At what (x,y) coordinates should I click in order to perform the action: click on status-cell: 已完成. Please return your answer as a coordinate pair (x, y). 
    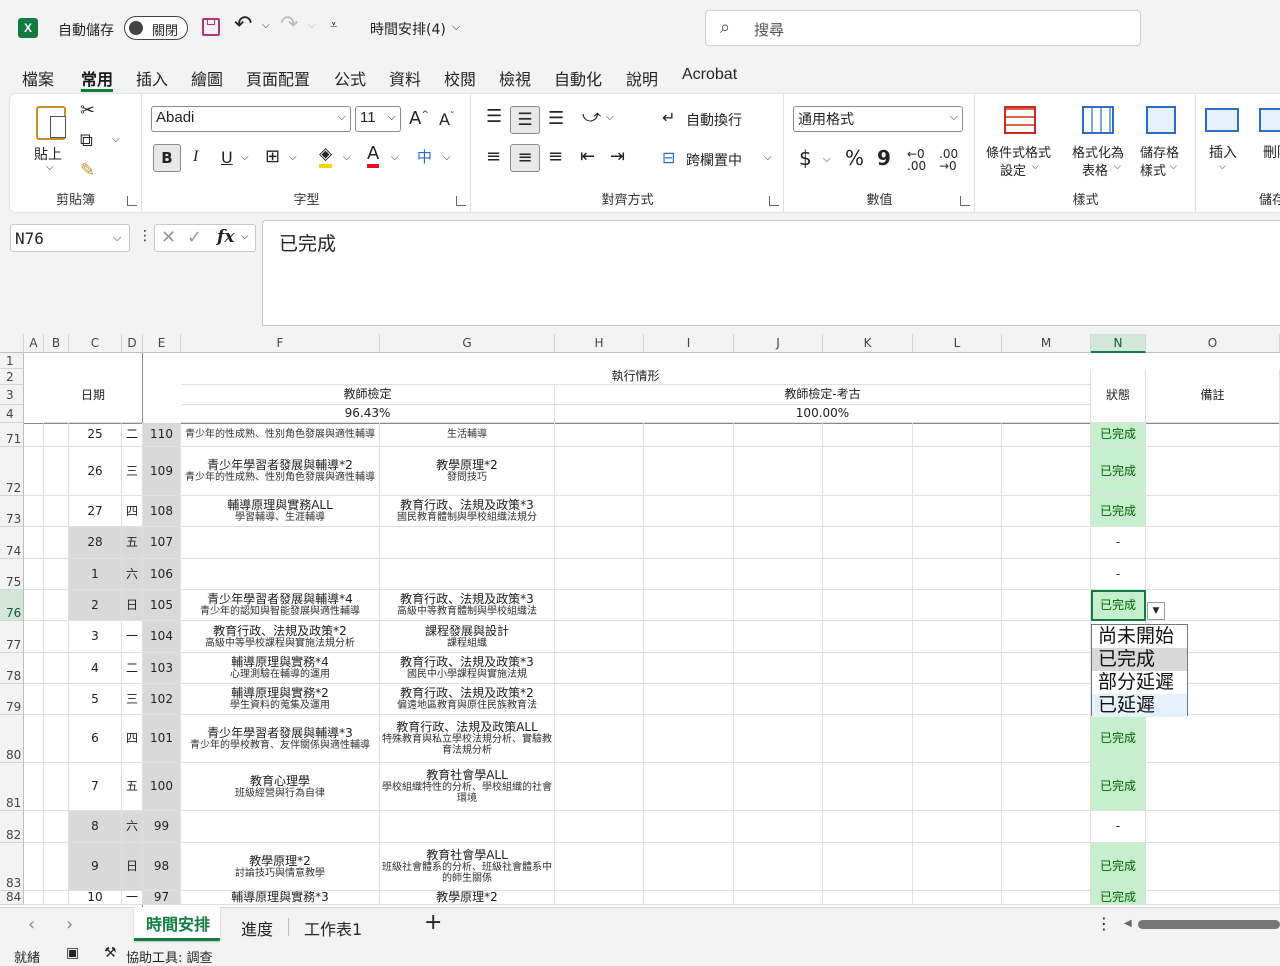
    Looking at the image, I should click on (1118, 511).